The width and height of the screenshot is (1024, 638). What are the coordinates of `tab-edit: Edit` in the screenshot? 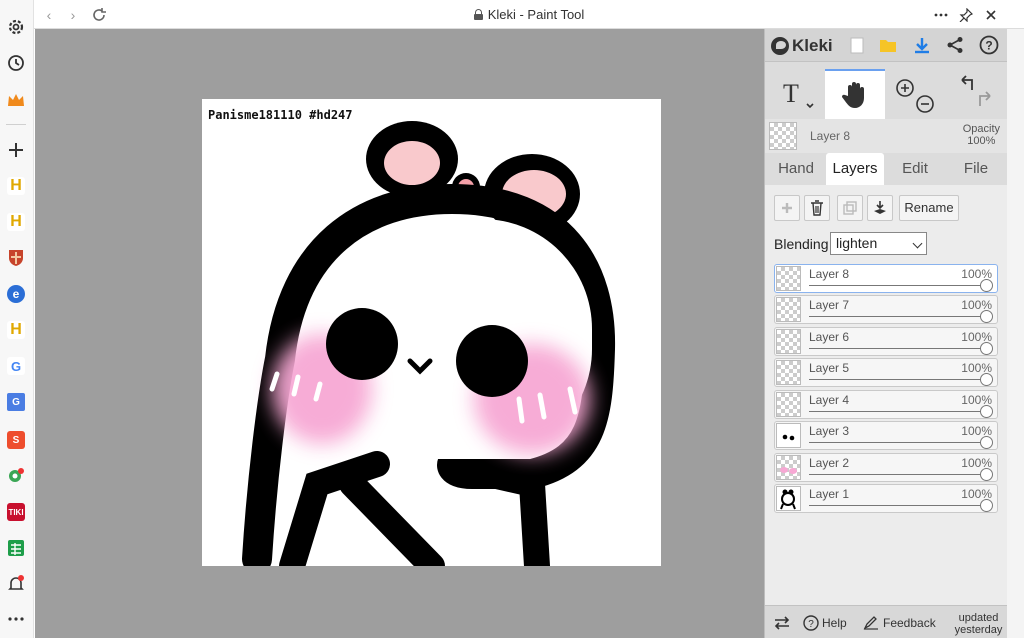 It's located at (915, 169).